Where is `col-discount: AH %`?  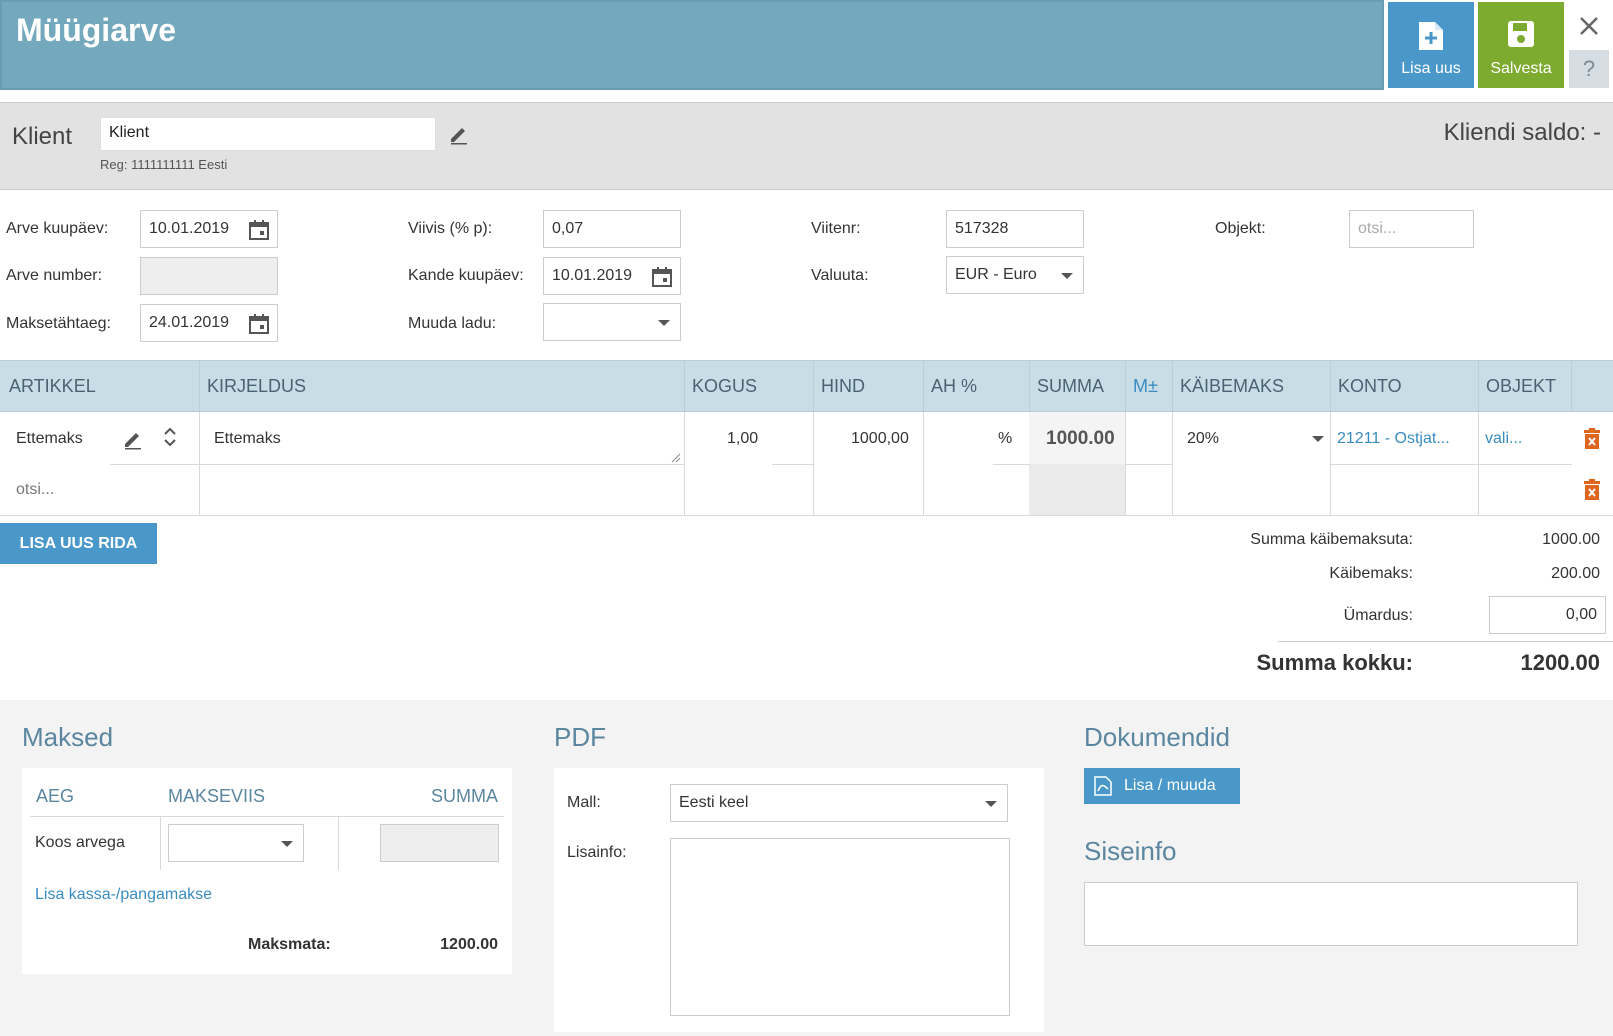 col-discount: AH % is located at coordinates (954, 386).